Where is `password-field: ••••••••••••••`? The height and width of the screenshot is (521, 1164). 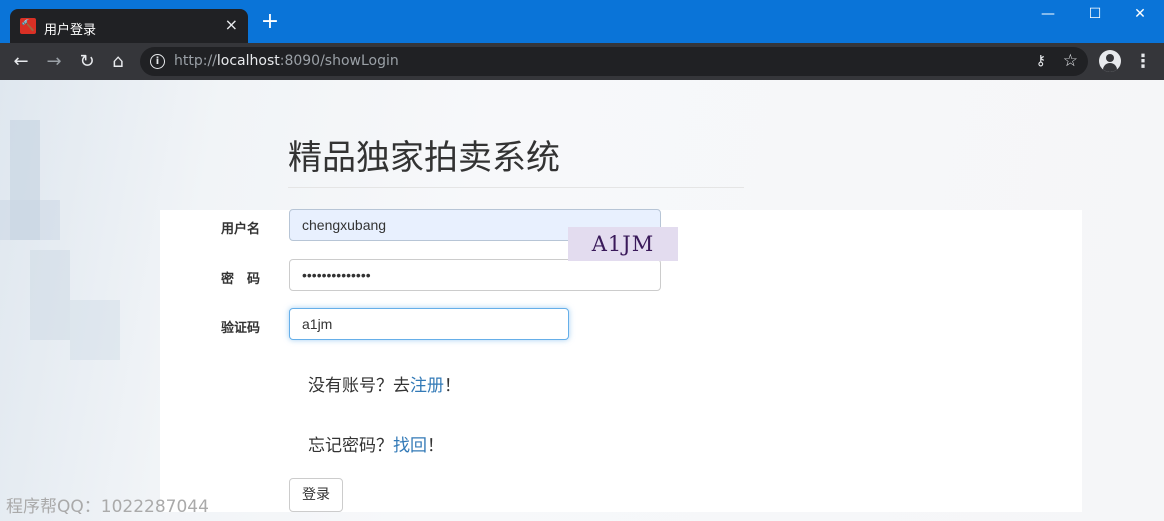
password-field: •••••••••••••• is located at coordinates (475, 275).